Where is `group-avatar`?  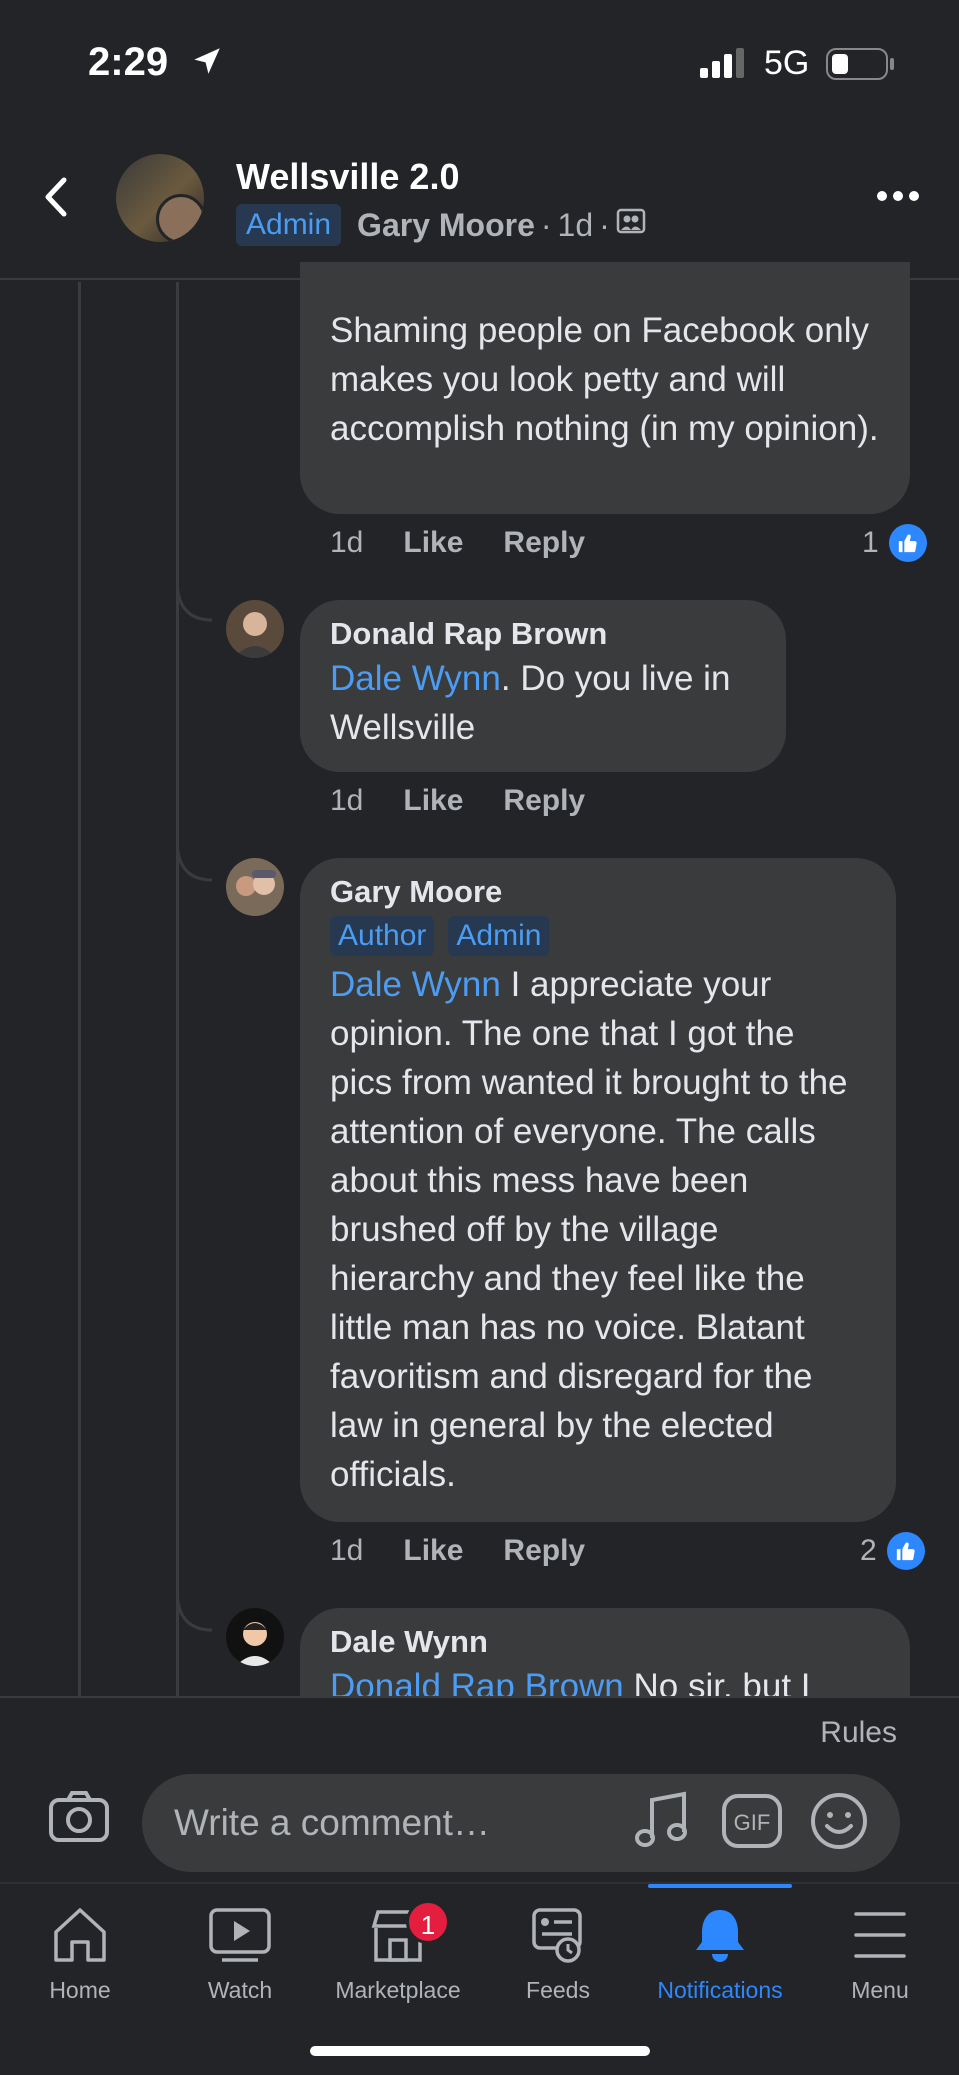 group-avatar is located at coordinates (160, 198).